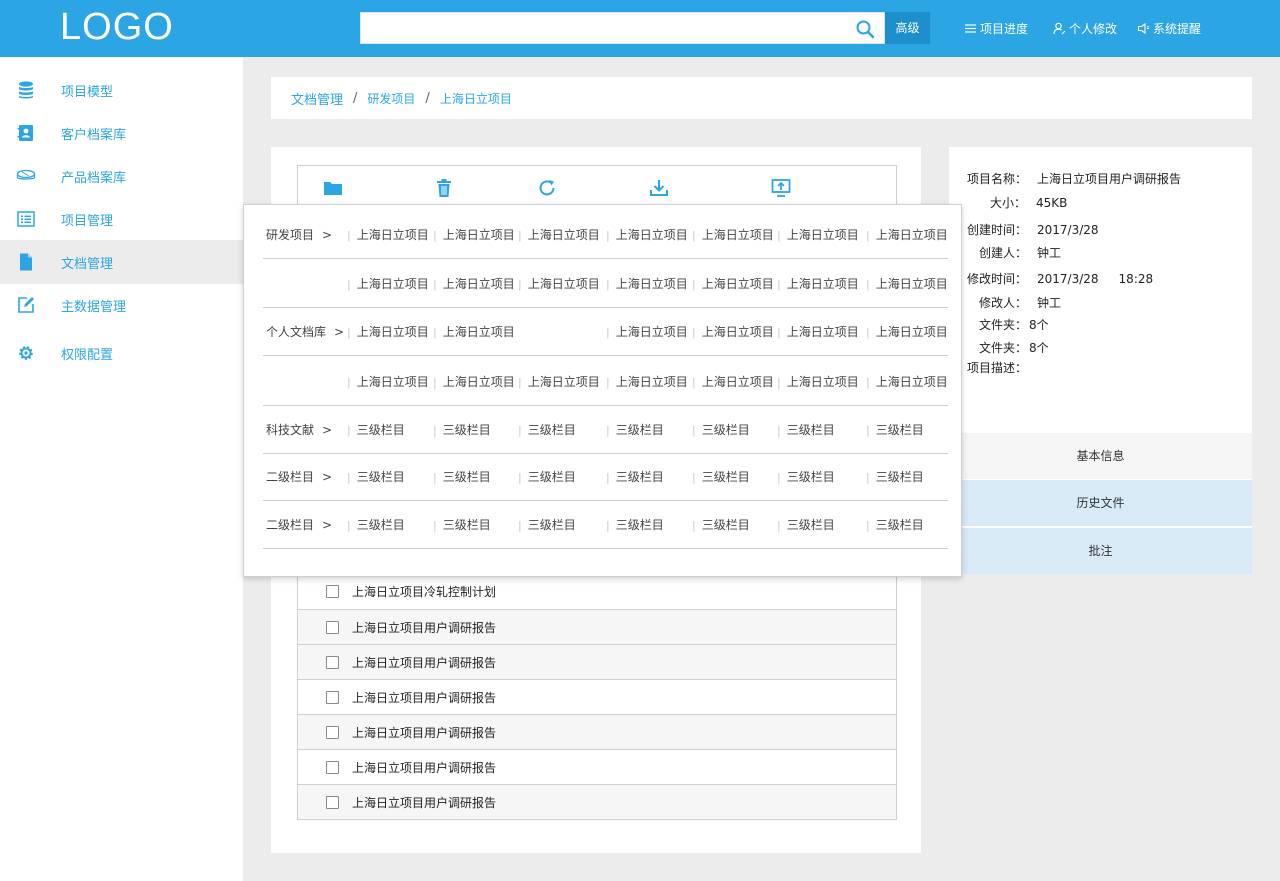  Describe the element at coordinates (121, 133) in the screenshot. I see `sidebar-item-customer-archive: 客户档案库` at that location.